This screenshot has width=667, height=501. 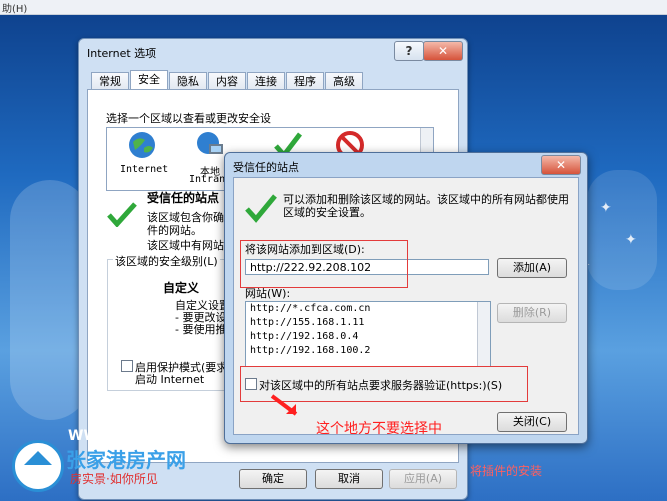 What do you see at coordinates (201, 329) in the screenshot?
I see `custom-level-text-3: - 要使用推` at bounding box center [201, 329].